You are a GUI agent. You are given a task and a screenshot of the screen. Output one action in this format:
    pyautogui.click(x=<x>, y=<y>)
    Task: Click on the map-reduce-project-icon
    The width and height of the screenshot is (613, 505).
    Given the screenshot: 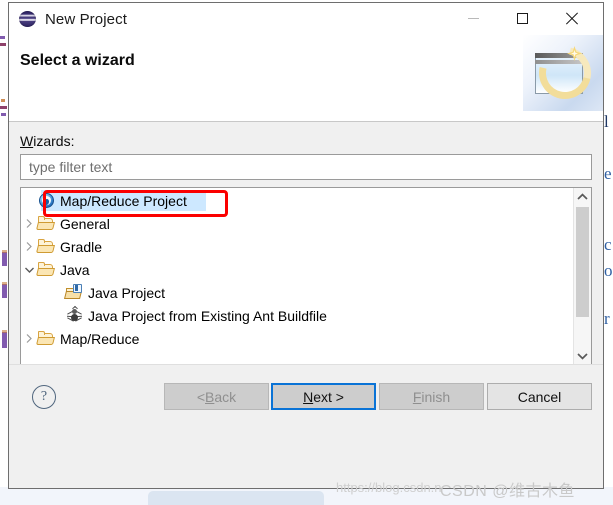 What is the action you would take?
    pyautogui.click(x=46, y=200)
    